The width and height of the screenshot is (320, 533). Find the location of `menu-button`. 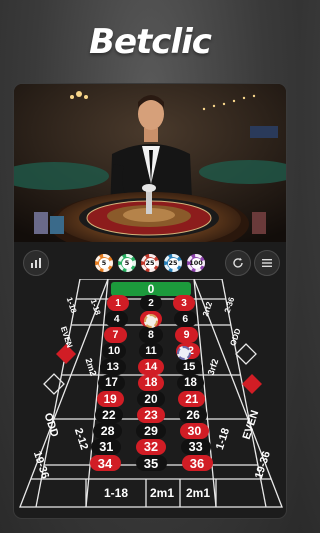

menu-button is located at coordinates (267, 263).